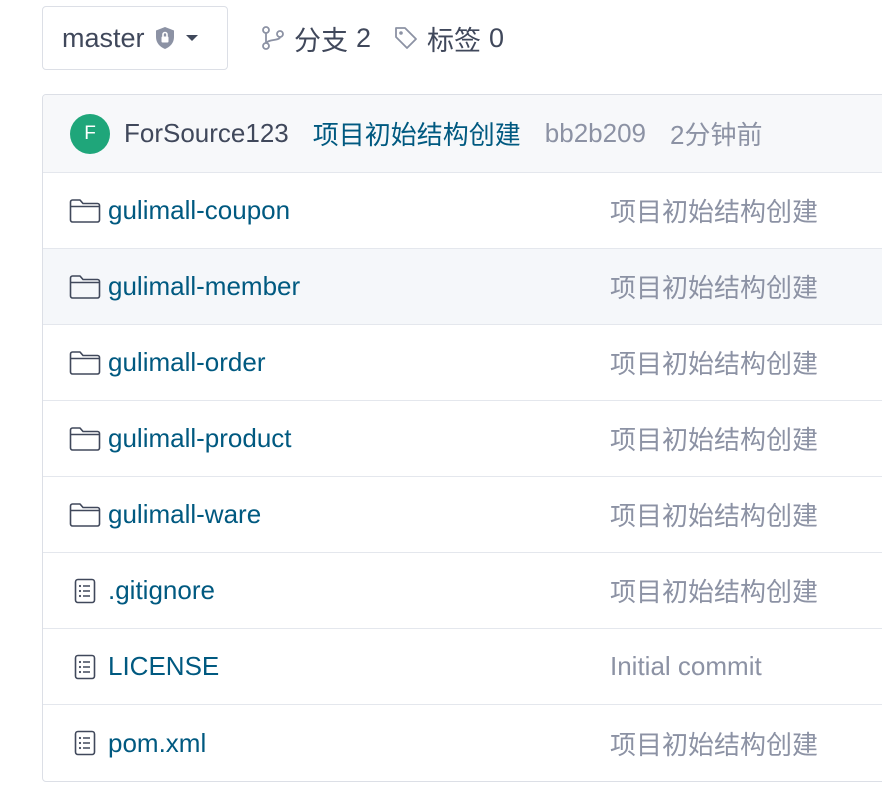  Describe the element at coordinates (192, 38) in the screenshot. I see `caret-down-icon` at that location.